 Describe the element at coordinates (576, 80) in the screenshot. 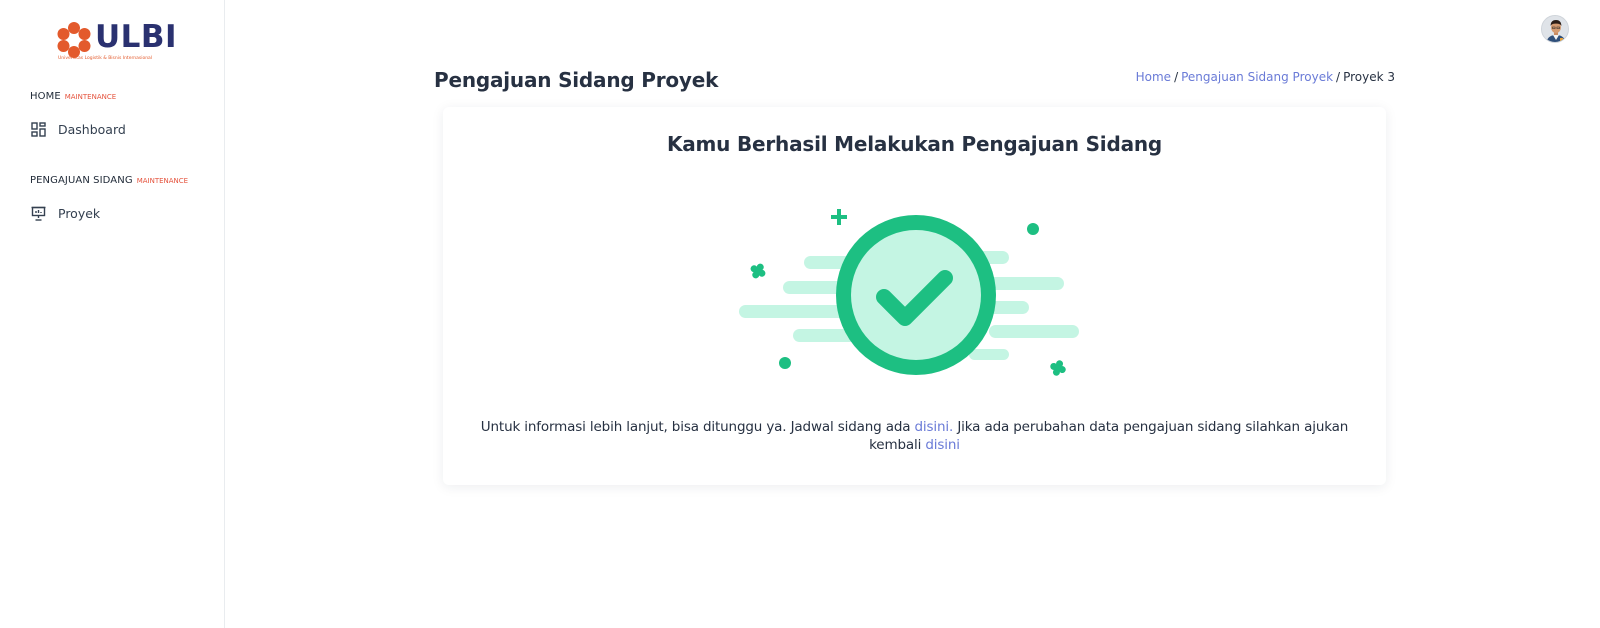

I see `page-title: Pengajuan Sidang Proyek` at that location.